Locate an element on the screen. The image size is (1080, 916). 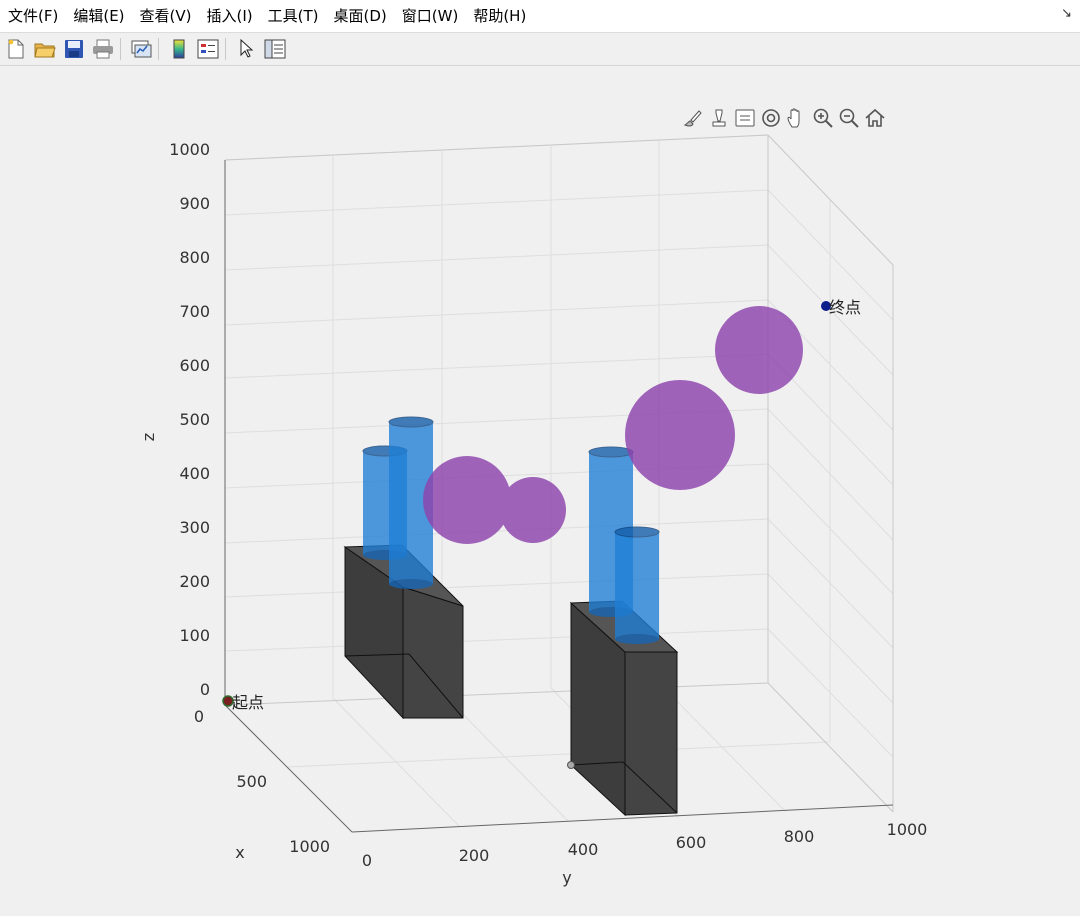
z-tick-label: 900 is located at coordinates (194, 203).